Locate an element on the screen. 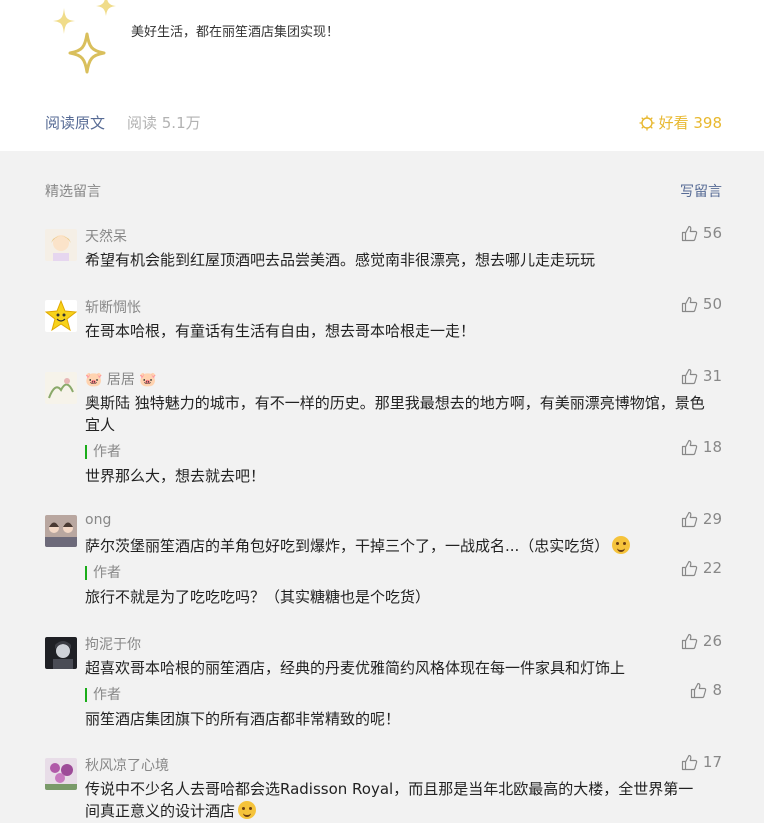  reply-text: 世界那么大，想去就去吧！ is located at coordinates (175, 476).